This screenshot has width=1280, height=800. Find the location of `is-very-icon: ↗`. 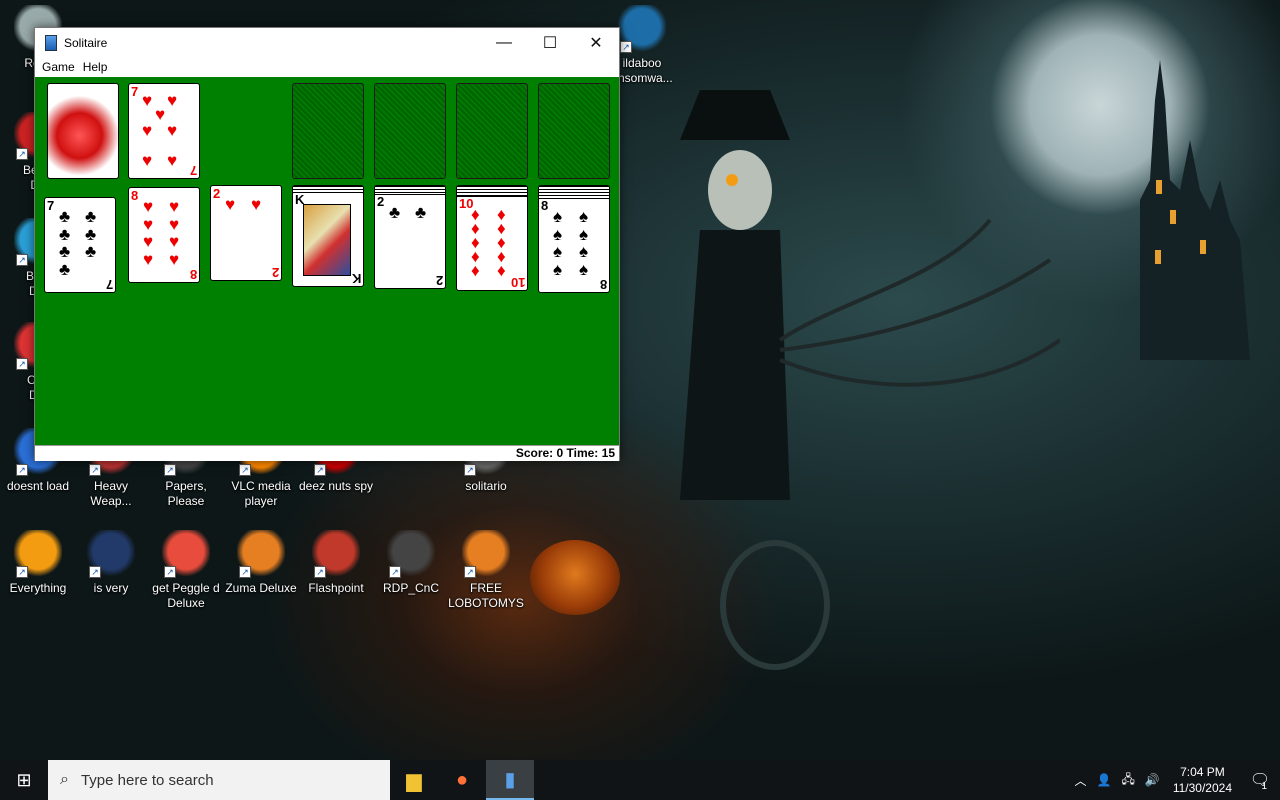

is-very-icon: ↗ is located at coordinates (111, 554).